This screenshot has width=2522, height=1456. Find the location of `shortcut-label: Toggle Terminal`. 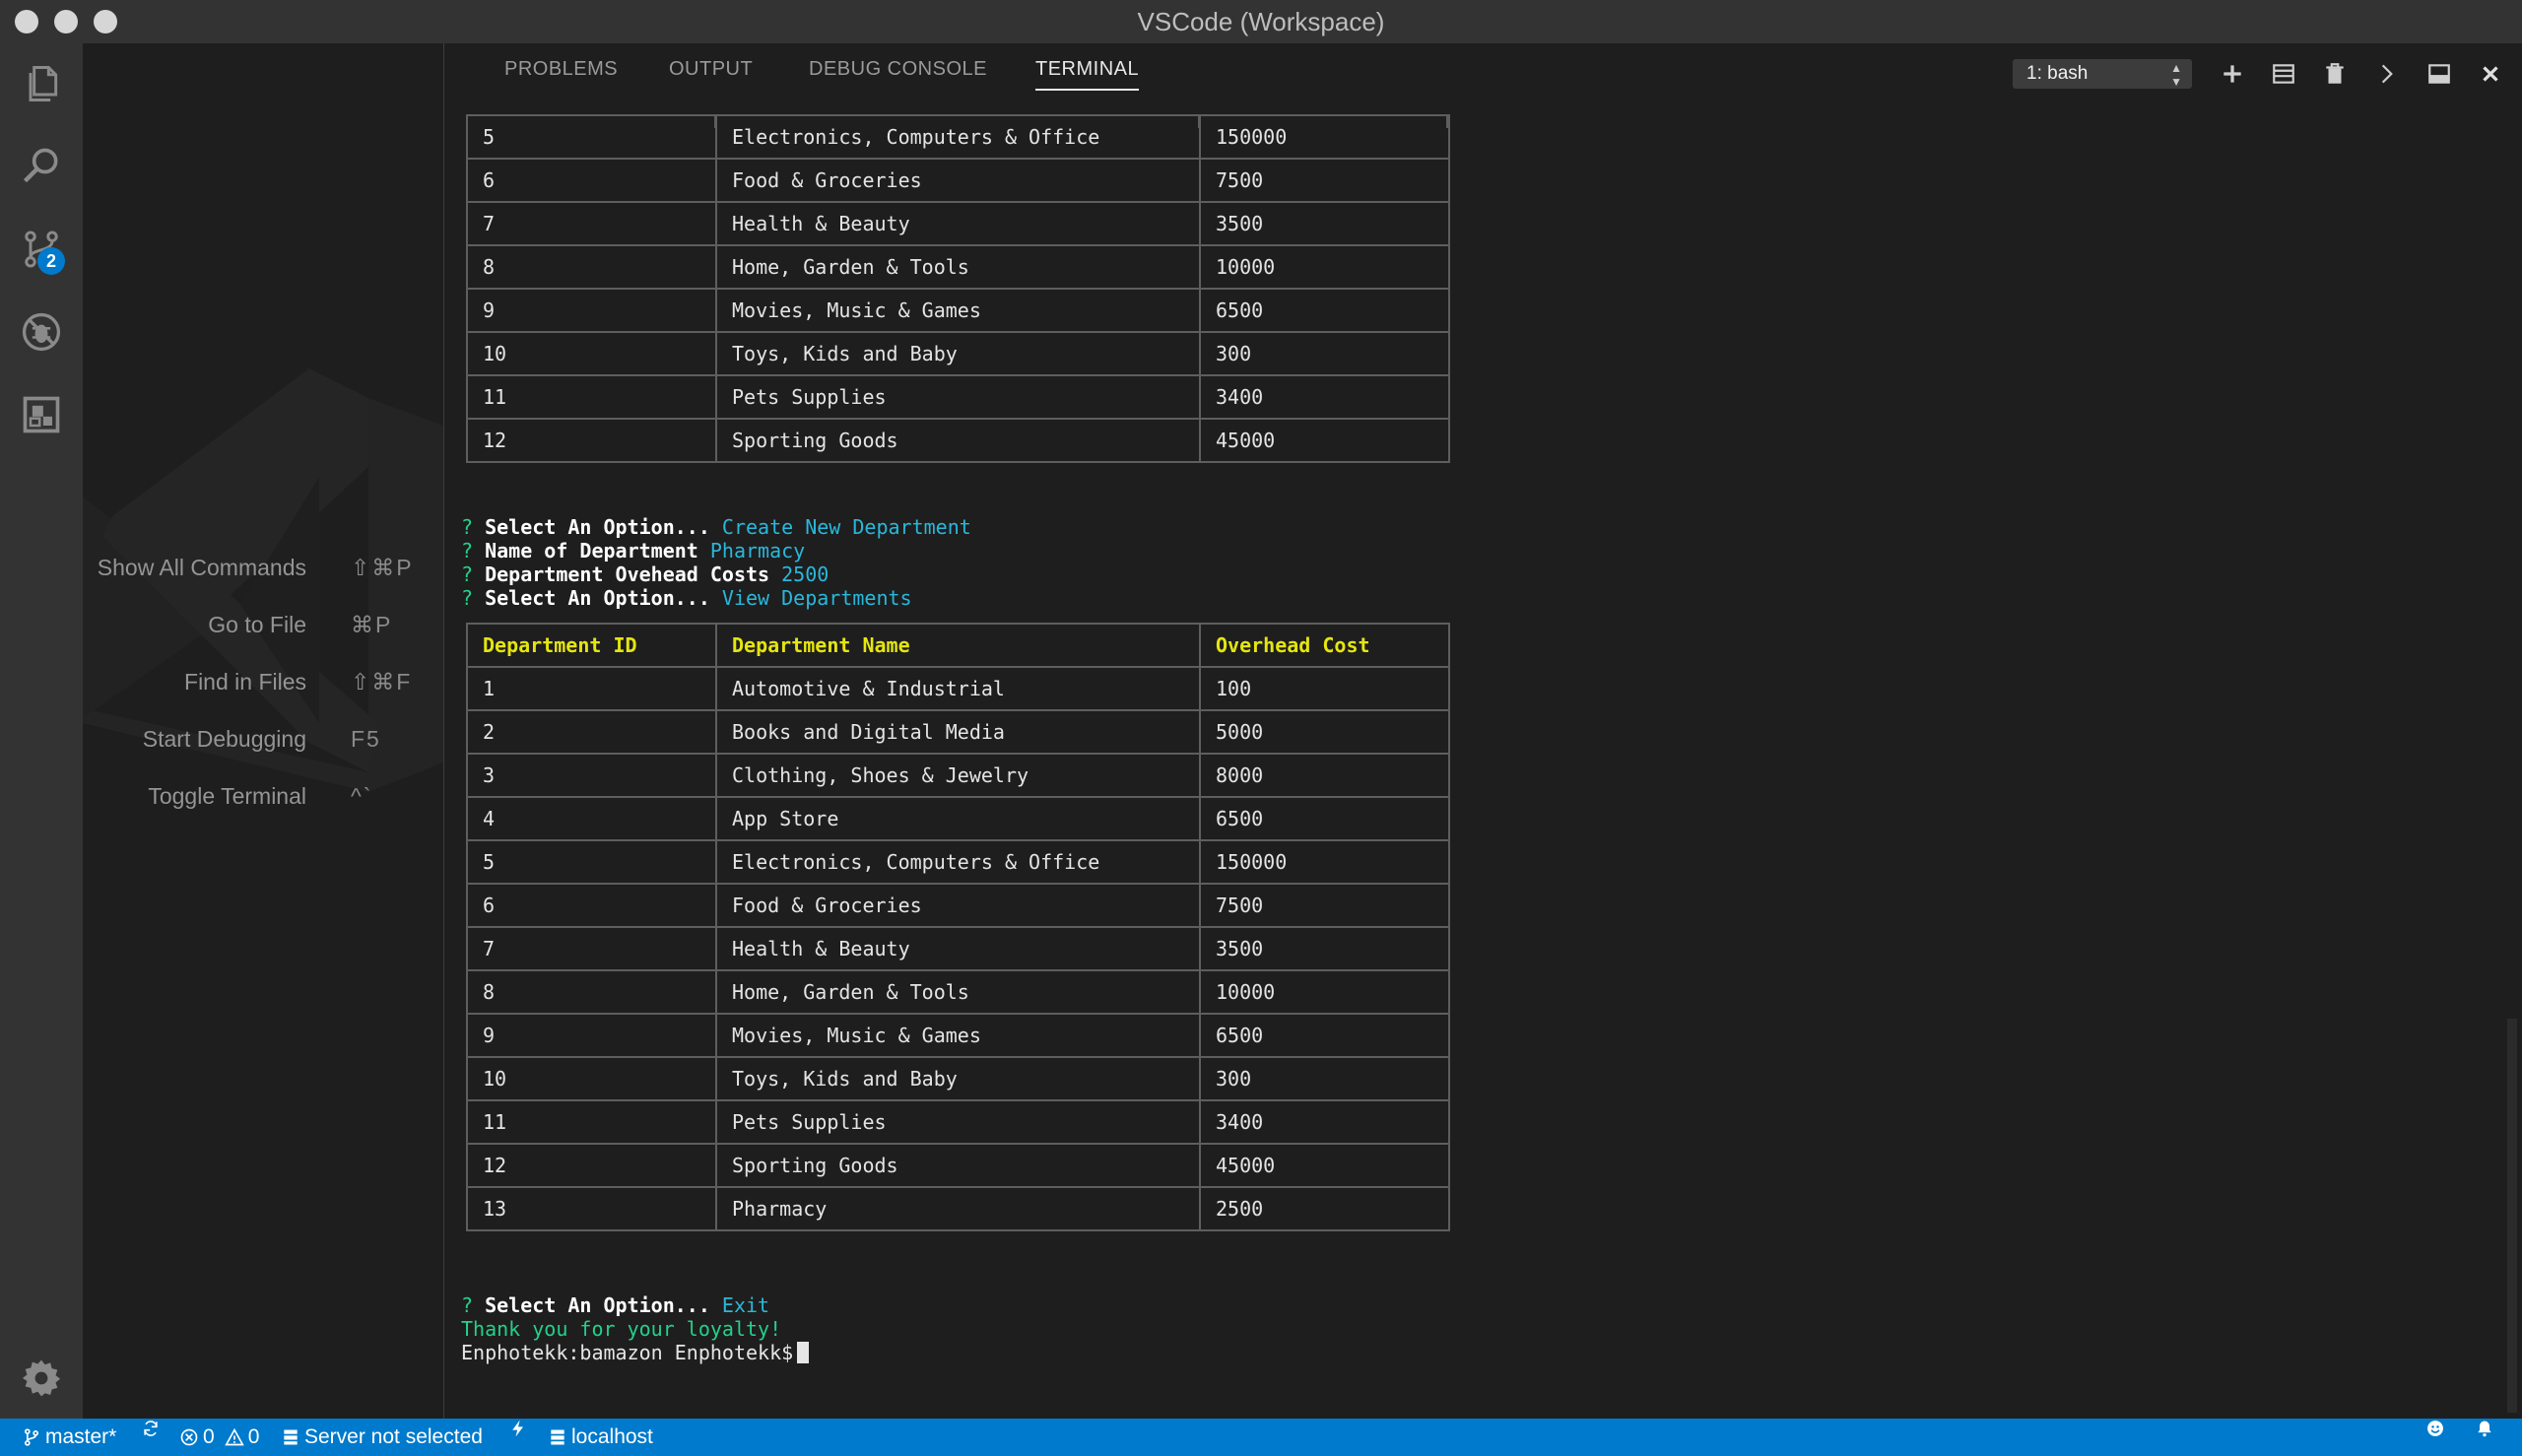

shortcut-label: Toggle Terminal is located at coordinates (227, 796).